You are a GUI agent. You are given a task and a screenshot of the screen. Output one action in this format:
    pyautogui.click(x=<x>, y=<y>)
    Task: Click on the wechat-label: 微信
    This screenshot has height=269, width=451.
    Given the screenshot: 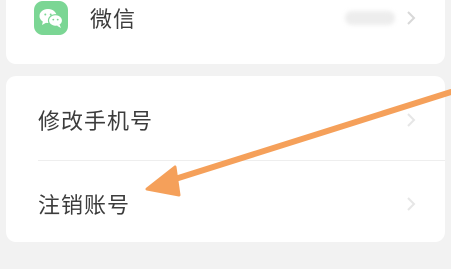 What is the action you would take?
    pyautogui.click(x=113, y=20)
    